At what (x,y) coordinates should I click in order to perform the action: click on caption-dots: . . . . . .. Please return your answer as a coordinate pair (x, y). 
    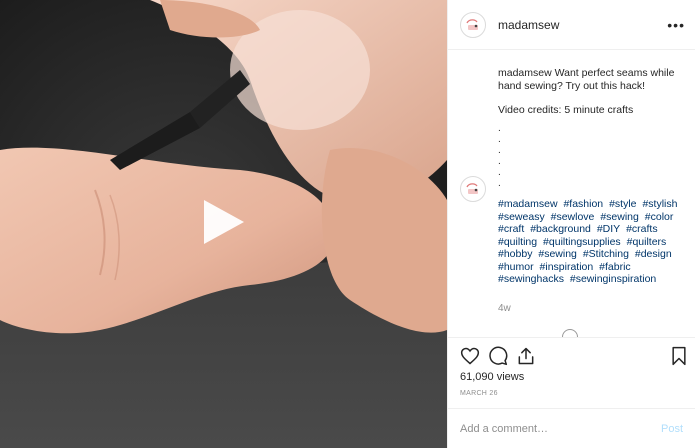
    Looking at the image, I should click on (499, 156).